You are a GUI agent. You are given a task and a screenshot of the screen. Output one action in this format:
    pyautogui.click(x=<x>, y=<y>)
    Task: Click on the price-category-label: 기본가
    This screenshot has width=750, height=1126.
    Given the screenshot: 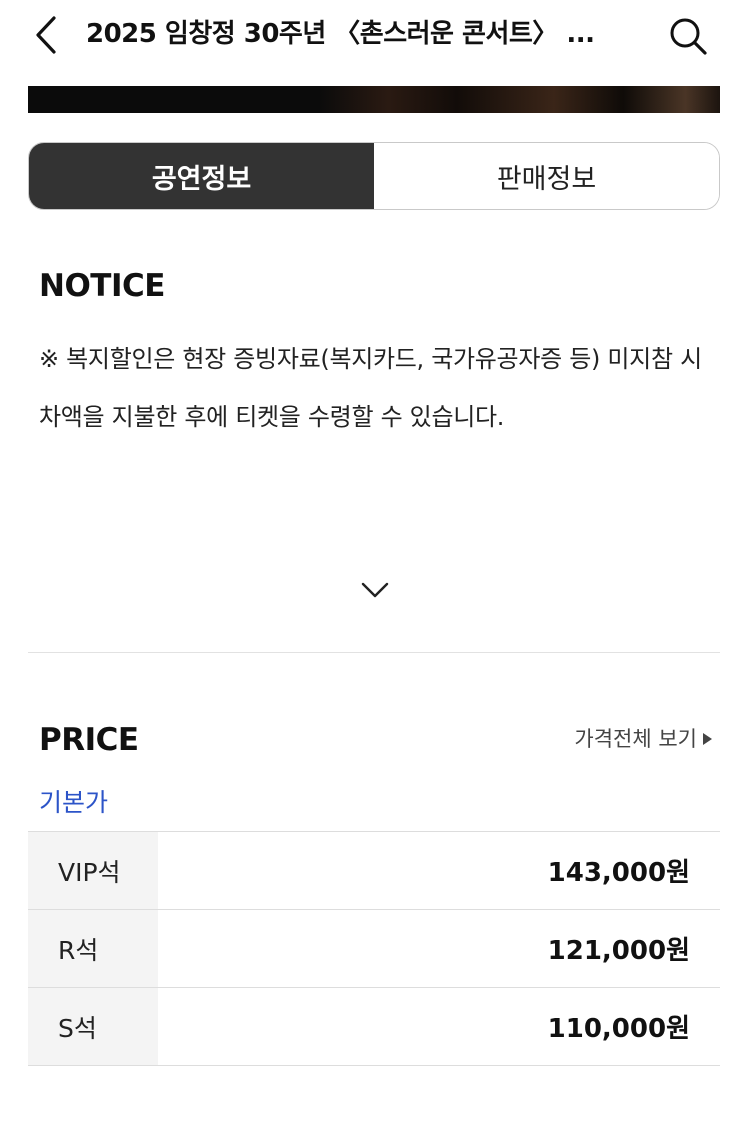 What is the action you would take?
    pyautogui.click(x=74, y=802)
    